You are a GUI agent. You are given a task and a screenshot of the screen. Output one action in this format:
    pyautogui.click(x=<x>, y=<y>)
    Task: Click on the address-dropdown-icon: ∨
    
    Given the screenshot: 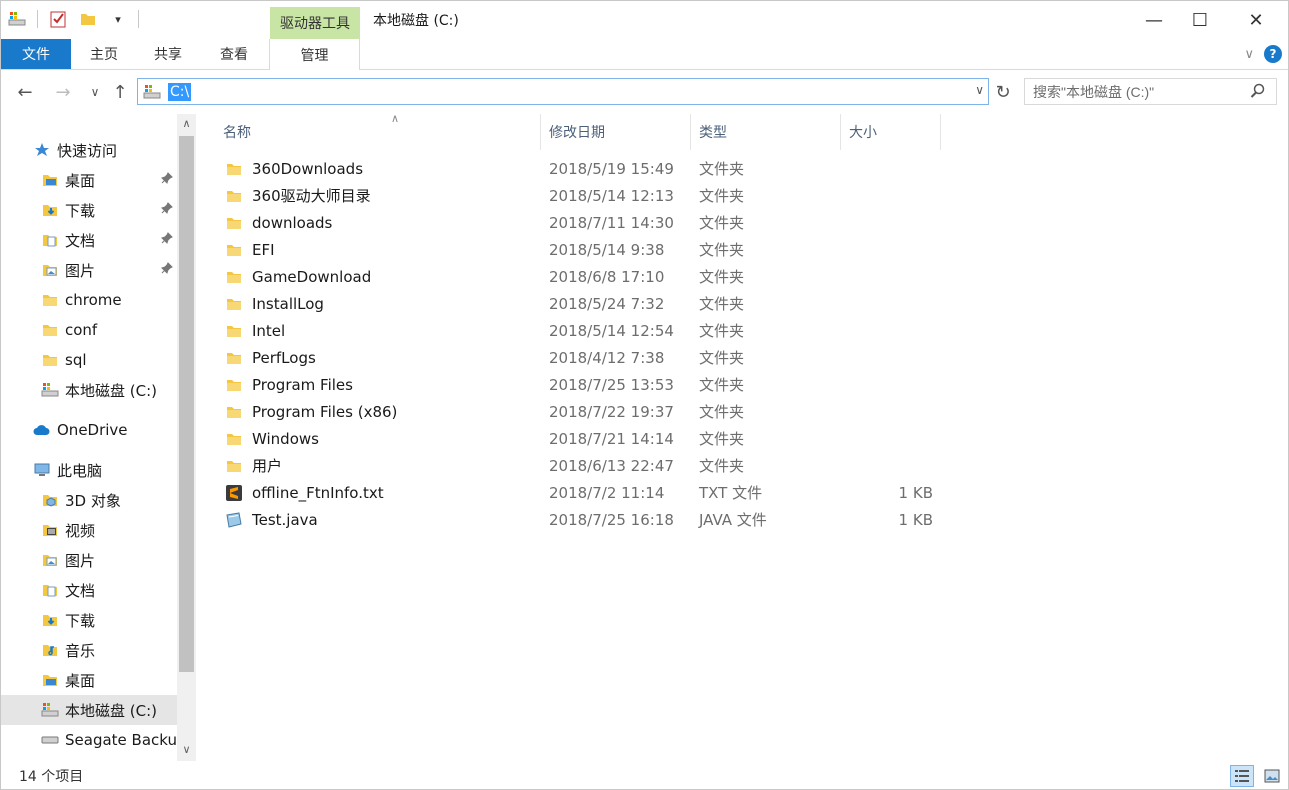 What is the action you would take?
    pyautogui.click(x=979, y=90)
    